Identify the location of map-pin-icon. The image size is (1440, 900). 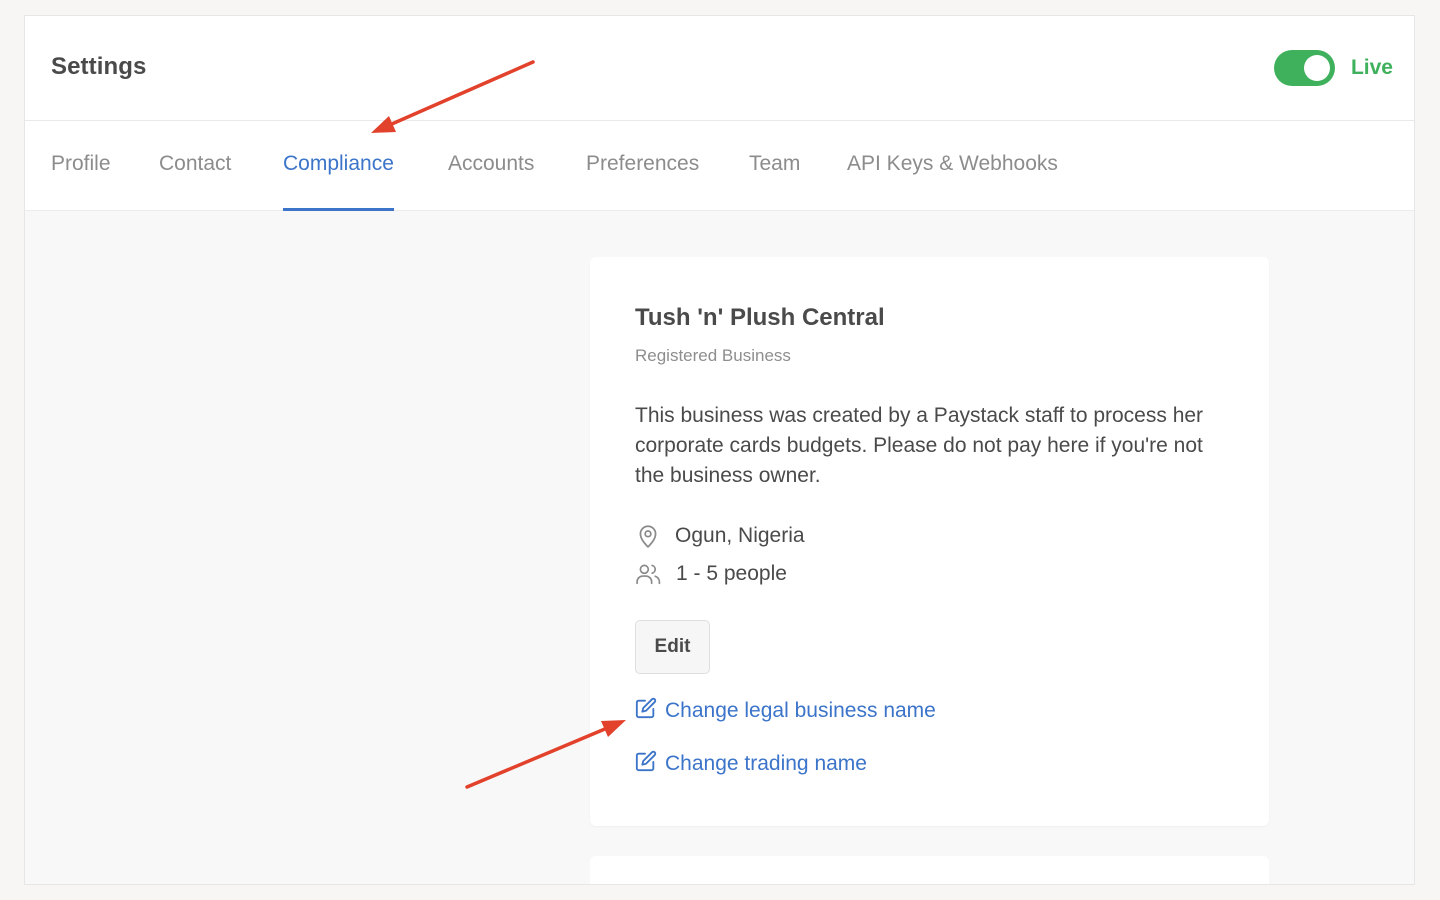
(648, 536).